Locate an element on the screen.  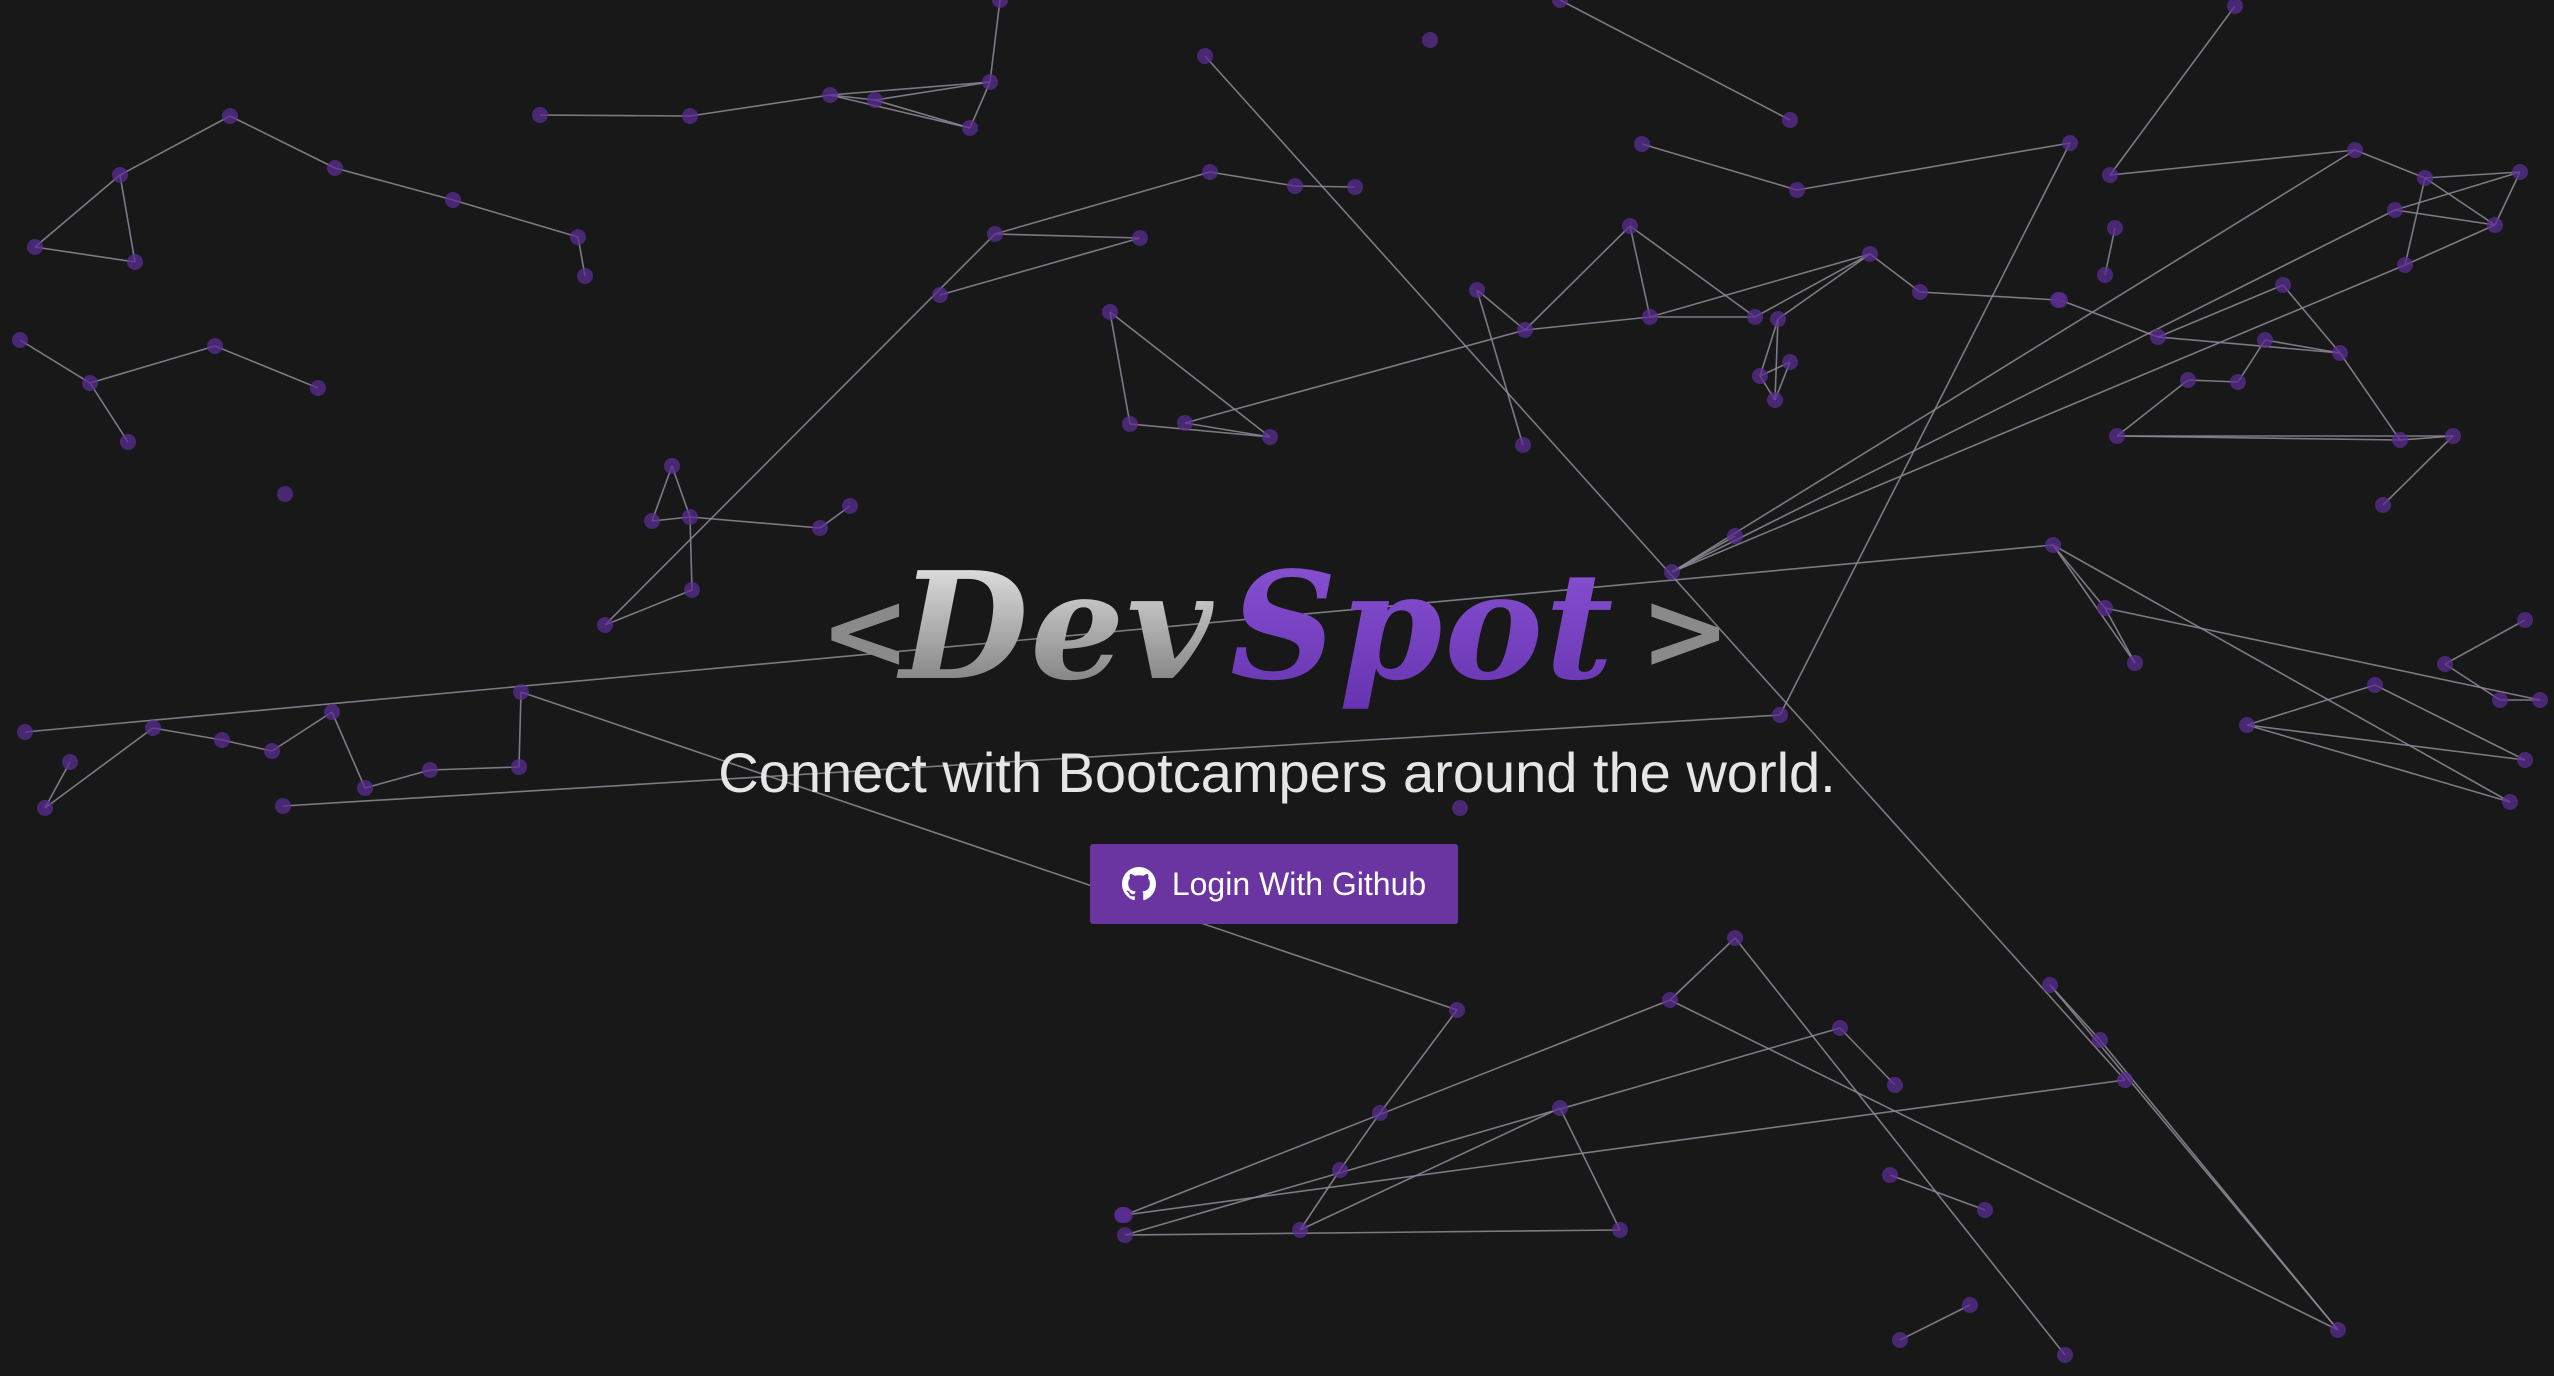
login-button-label: Login With Github is located at coordinates (1299, 883).